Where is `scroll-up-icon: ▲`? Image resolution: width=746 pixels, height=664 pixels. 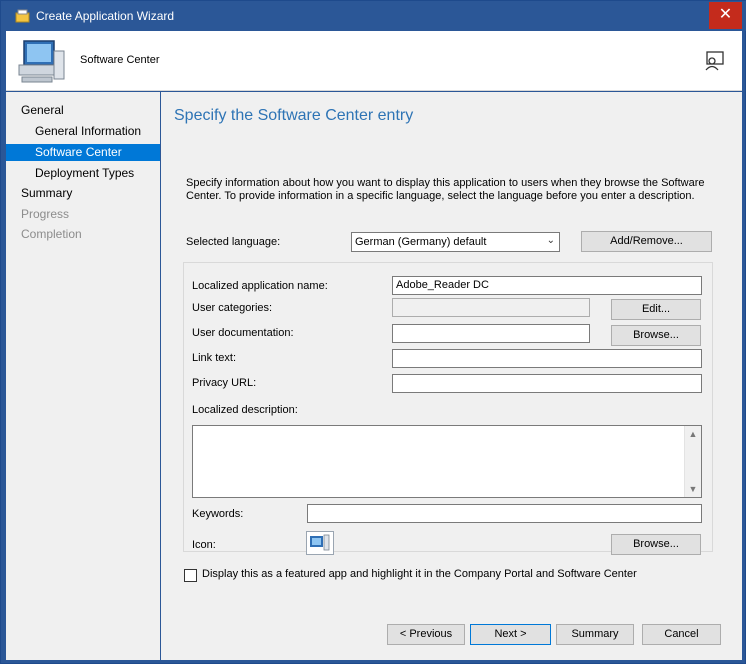 scroll-up-icon: ▲ is located at coordinates (693, 434).